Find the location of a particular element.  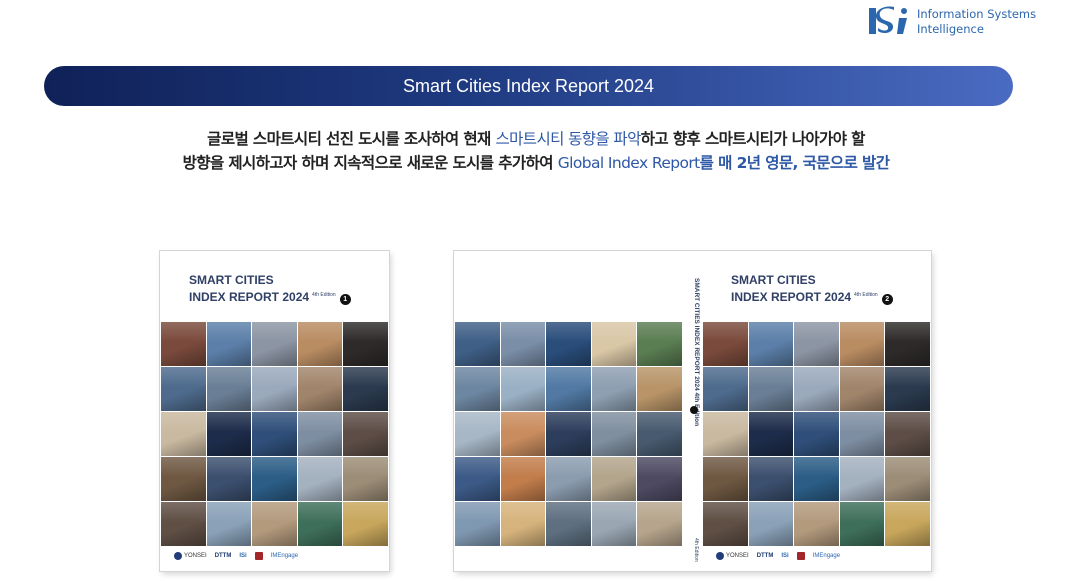

cover1-title-line1: SMART CITIES is located at coordinates (231, 280).